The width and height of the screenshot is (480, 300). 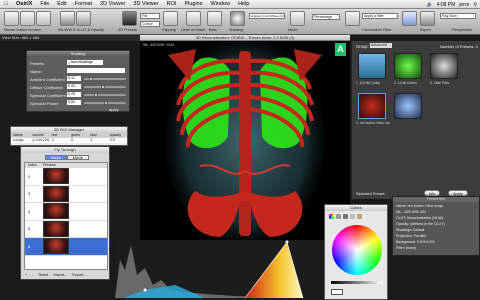 What do you see at coordinates (381, 45) in the screenshot?
I see `group-select: Advanced` at bounding box center [381, 45].